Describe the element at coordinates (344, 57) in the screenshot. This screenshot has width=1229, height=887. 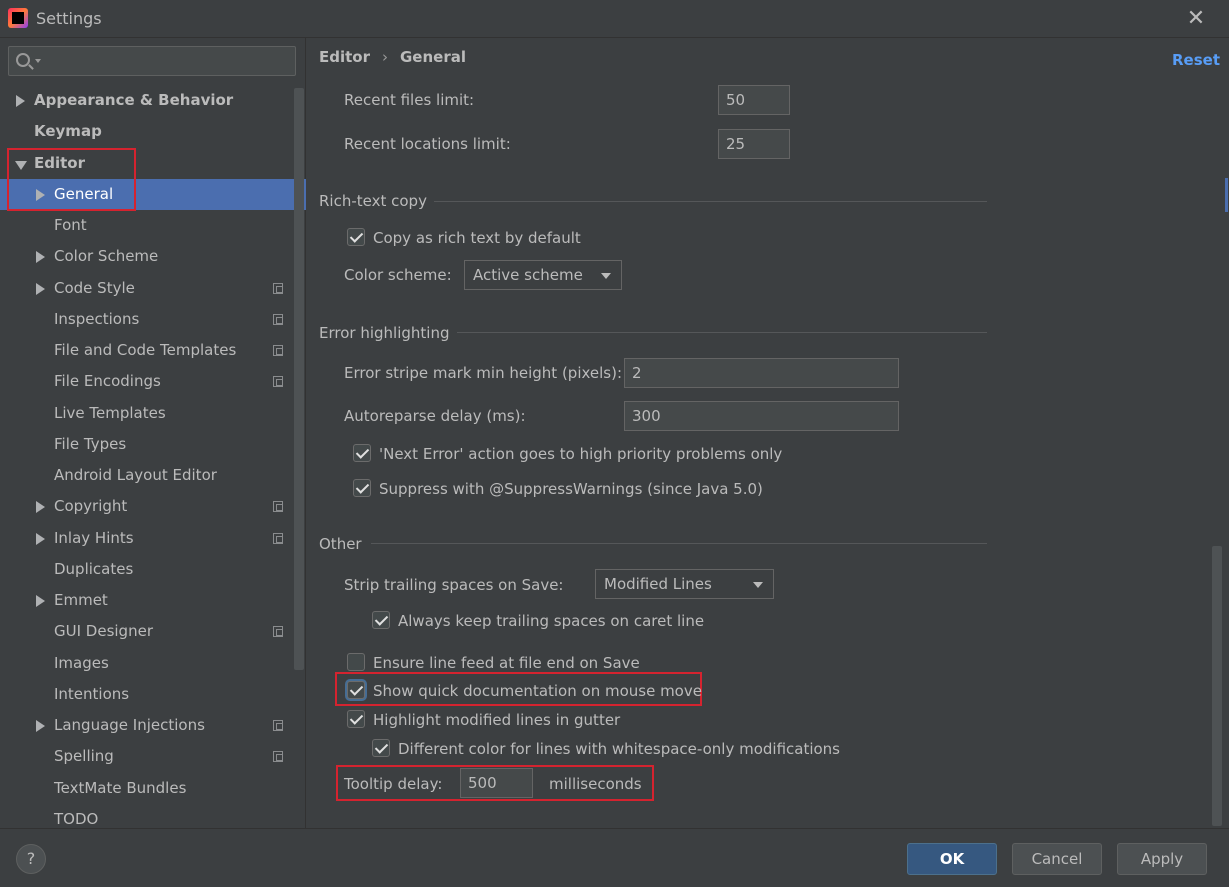
I see `breadcrumb-parent: Editor` at that location.